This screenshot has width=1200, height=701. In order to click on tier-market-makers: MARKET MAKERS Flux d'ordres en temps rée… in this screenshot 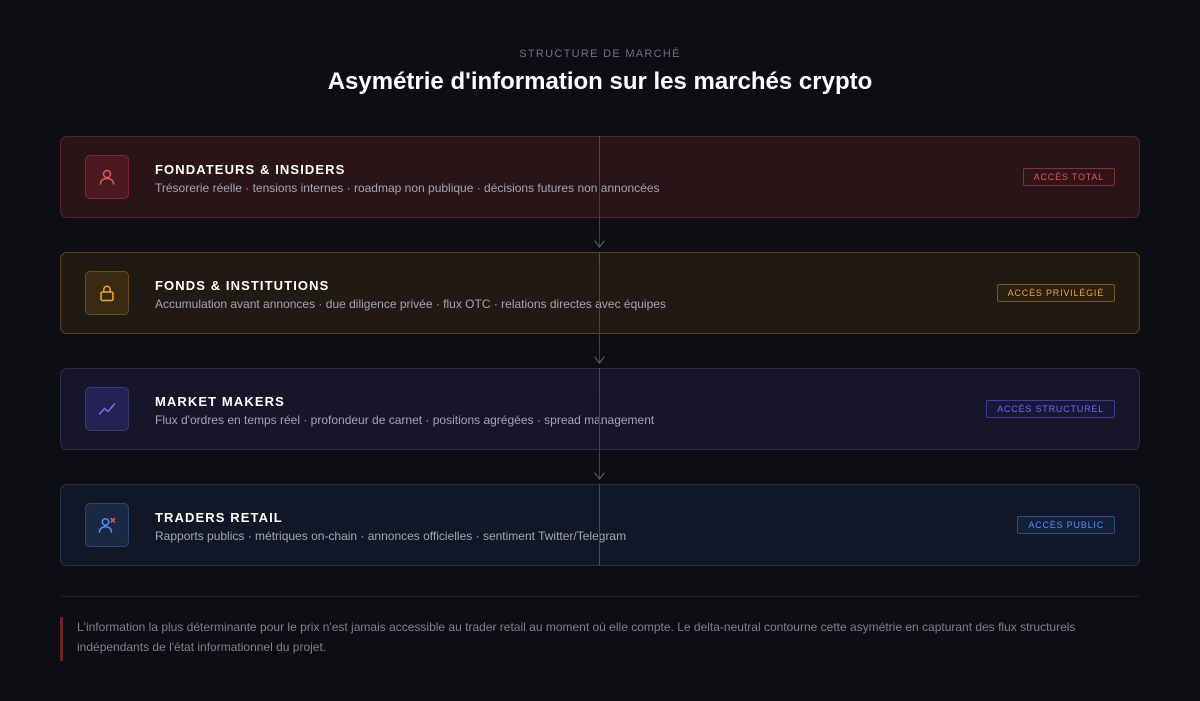, I will do `click(600, 409)`.